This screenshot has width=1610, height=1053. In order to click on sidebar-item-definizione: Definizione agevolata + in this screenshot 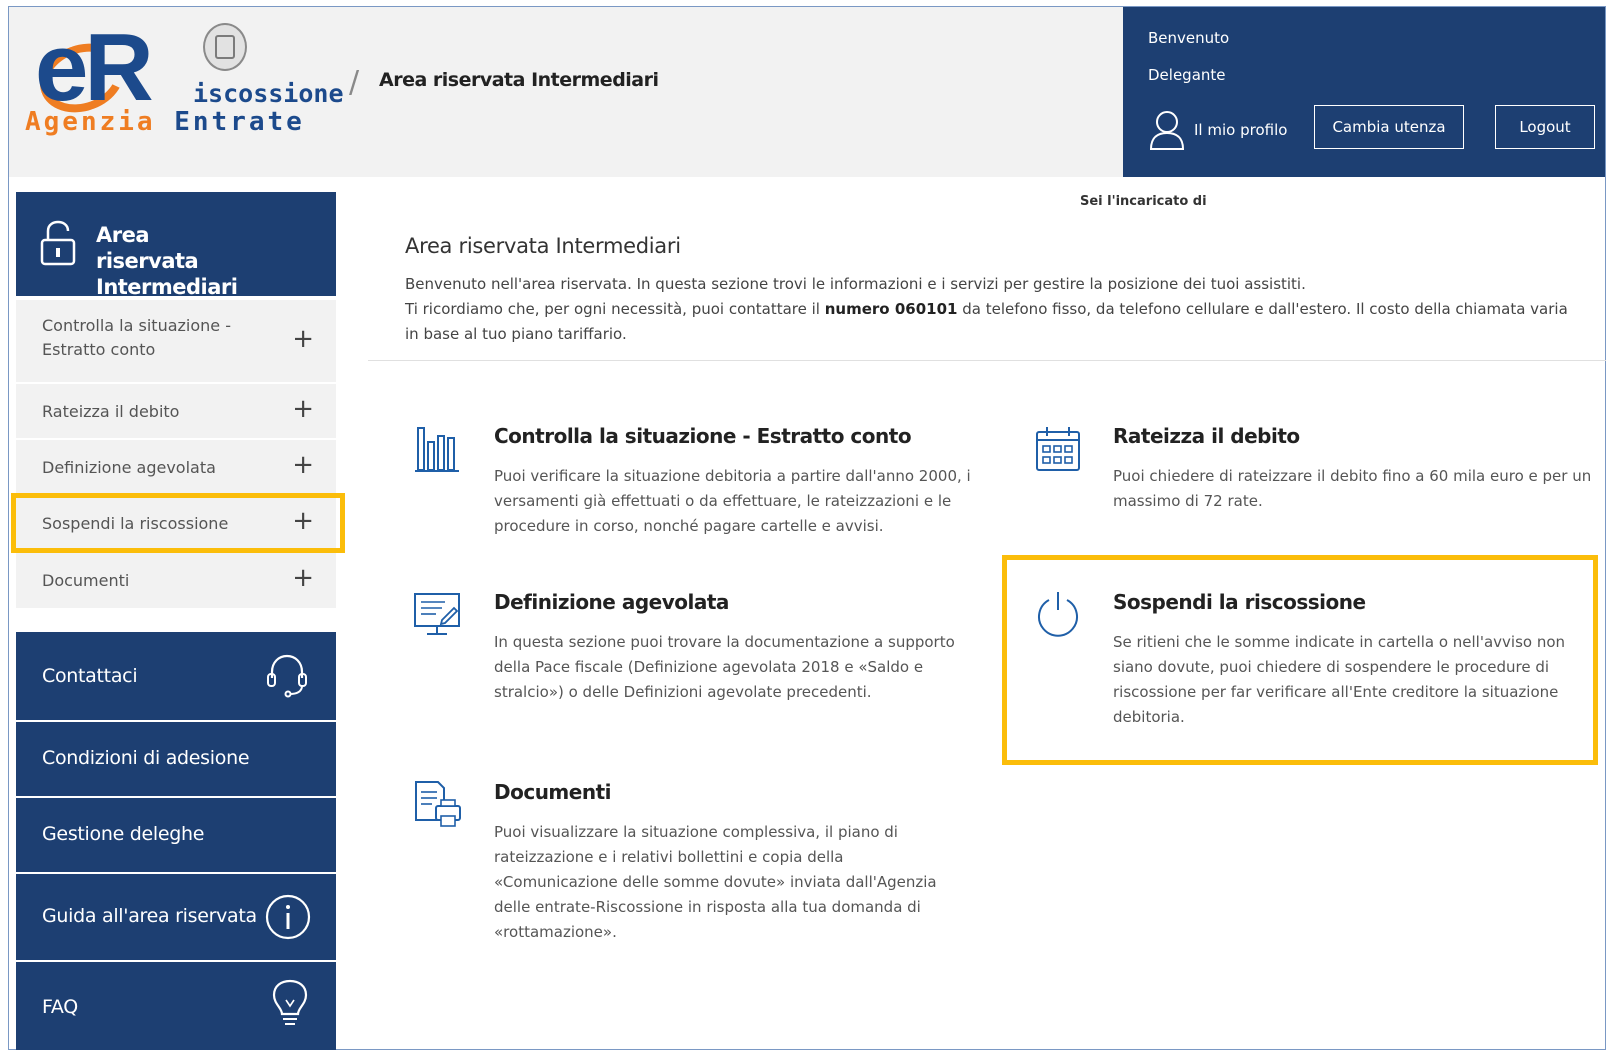, I will do `click(176, 468)`.